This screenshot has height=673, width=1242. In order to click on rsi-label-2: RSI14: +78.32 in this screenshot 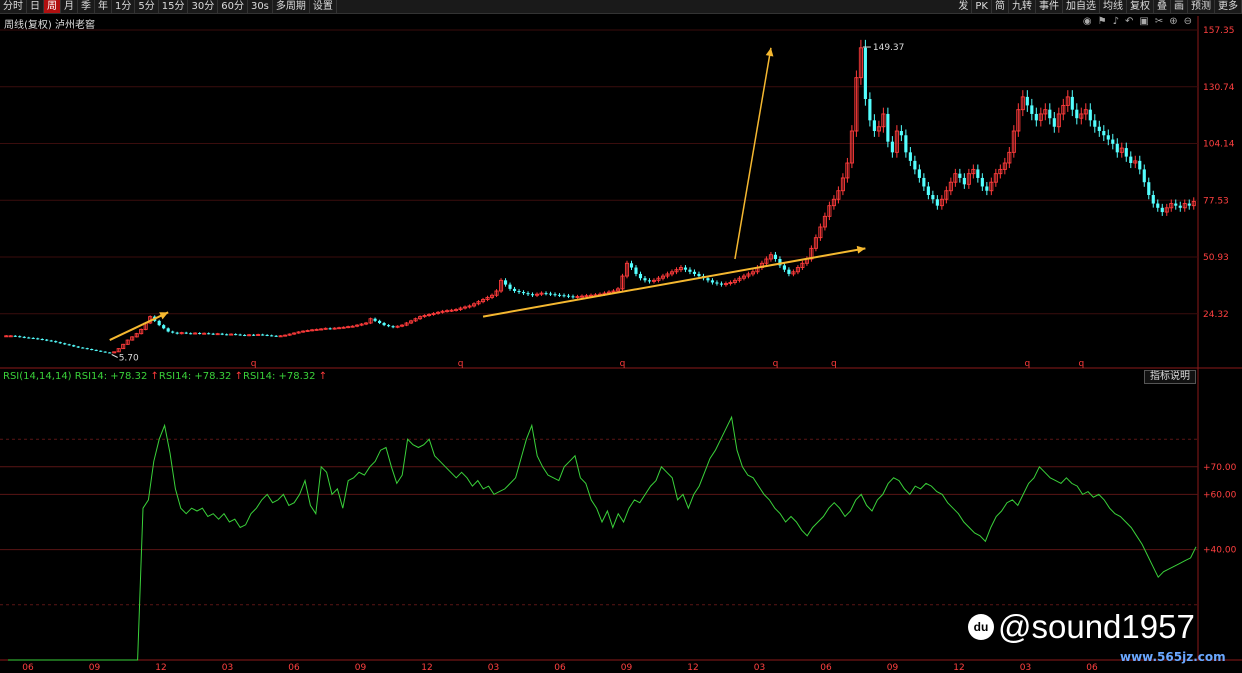, I will do `click(195, 376)`.